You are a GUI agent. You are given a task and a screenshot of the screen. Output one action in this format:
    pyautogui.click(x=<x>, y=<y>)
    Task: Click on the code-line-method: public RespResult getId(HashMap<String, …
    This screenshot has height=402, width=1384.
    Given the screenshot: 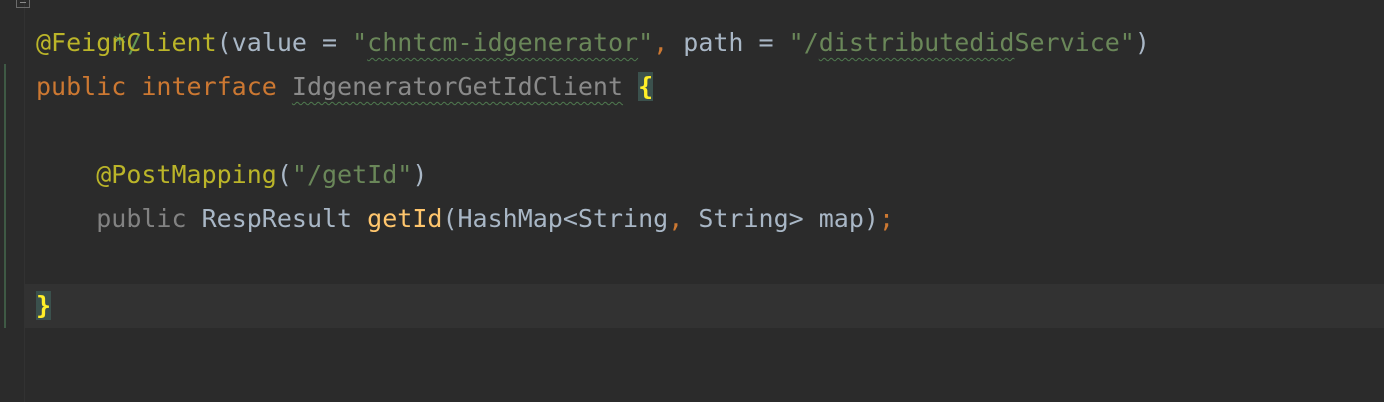 What is the action you would take?
    pyautogui.click(x=465, y=219)
    